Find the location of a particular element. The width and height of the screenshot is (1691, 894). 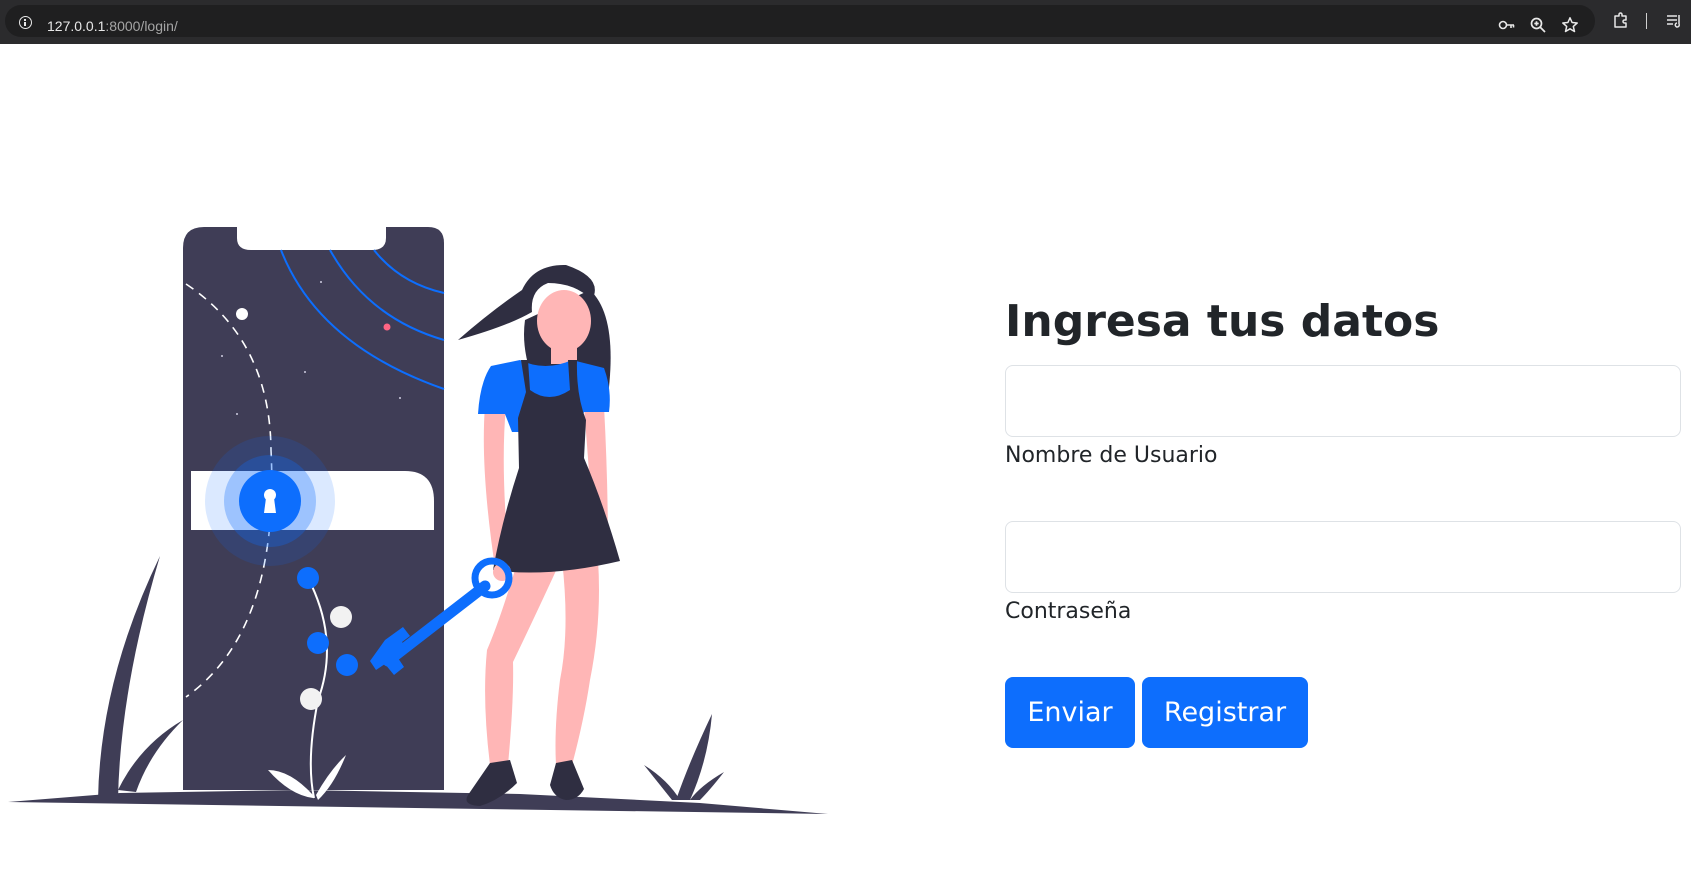

submit-button: Enviar is located at coordinates (1070, 712).